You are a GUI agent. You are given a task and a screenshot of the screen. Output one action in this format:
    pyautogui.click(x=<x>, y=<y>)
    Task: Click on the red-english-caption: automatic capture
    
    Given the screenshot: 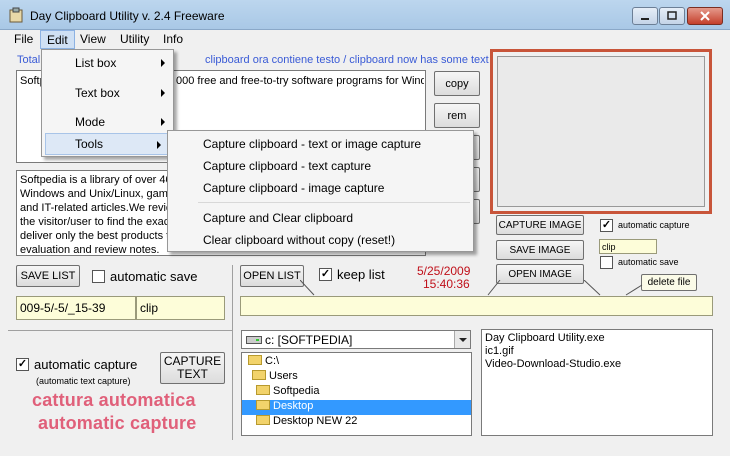 What is the action you would take?
    pyautogui.click(x=117, y=423)
    